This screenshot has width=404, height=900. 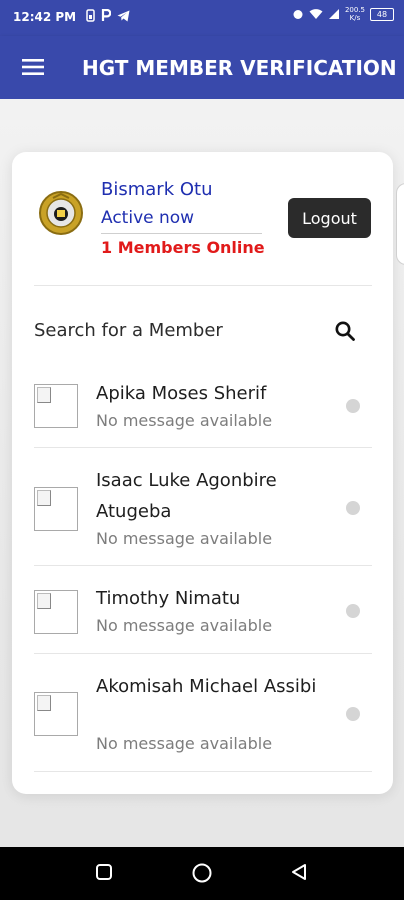 What do you see at coordinates (329, 218) in the screenshot?
I see `logout-button: Logout` at bounding box center [329, 218].